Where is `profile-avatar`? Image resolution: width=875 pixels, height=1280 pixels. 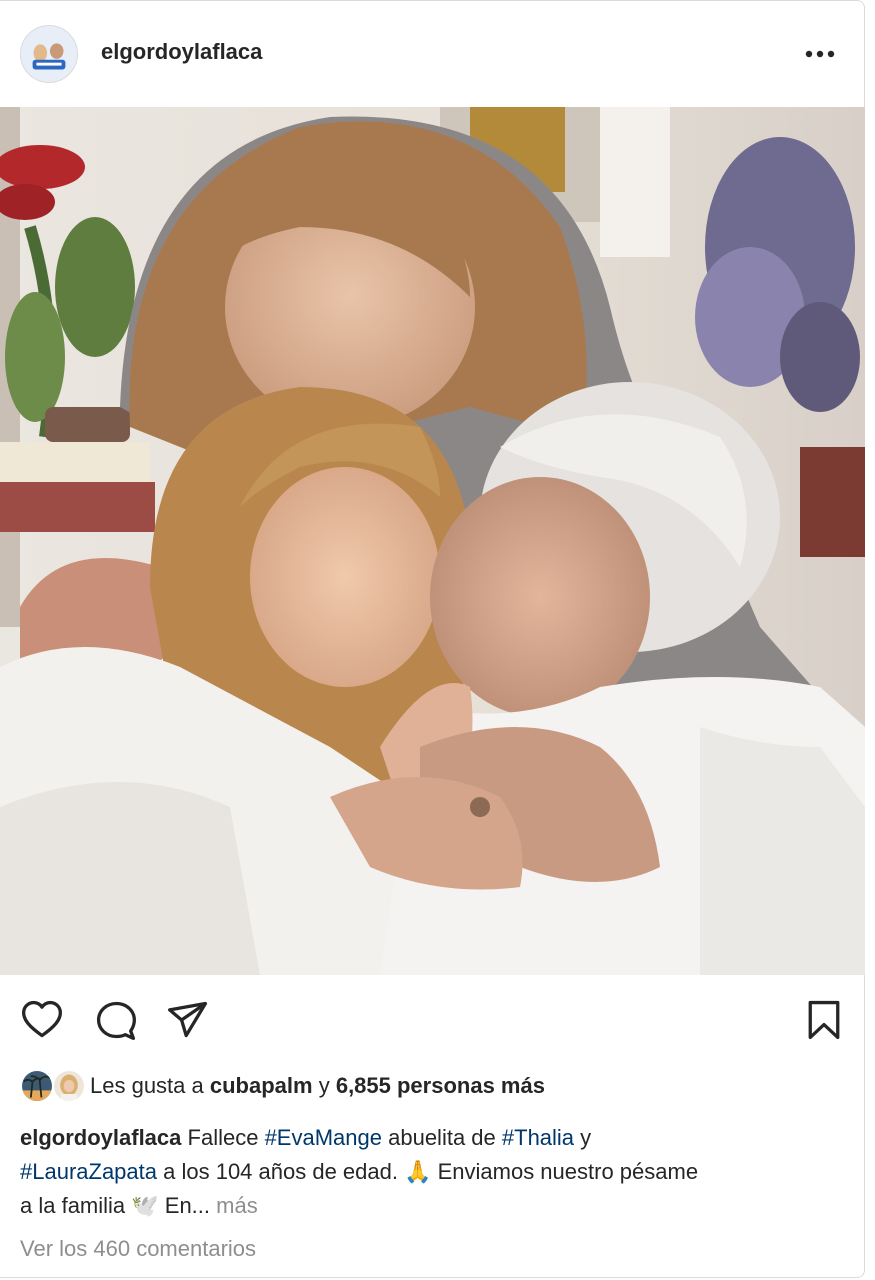 profile-avatar is located at coordinates (49, 54).